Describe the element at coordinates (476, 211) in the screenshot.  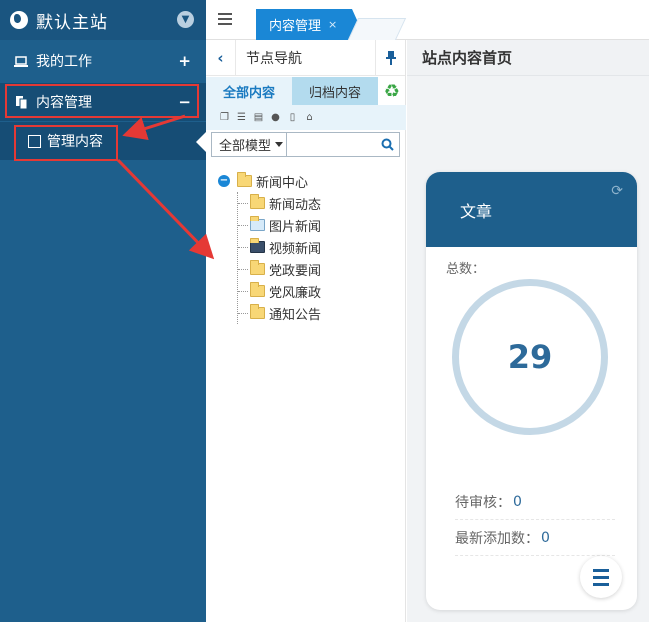
I see `card-title: 文章` at that location.